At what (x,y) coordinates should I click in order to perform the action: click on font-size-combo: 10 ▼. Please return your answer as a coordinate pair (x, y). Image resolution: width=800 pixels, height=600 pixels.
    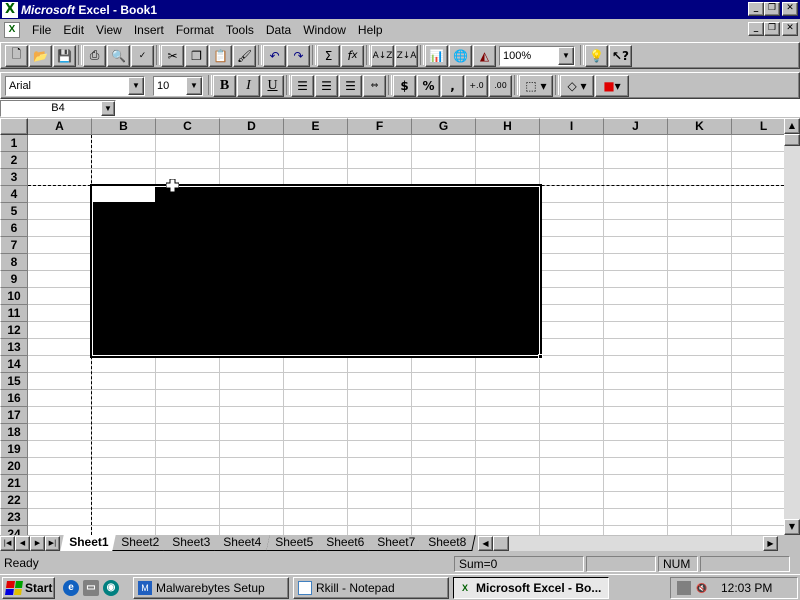
    Looking at the image, I should click on (178, 85).